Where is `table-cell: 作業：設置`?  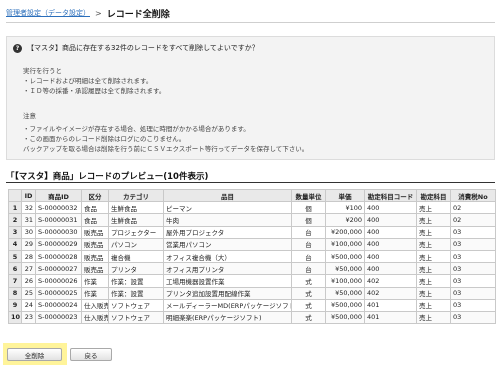 table-cell: 作業：設置 is located at coordinates (136, 281).